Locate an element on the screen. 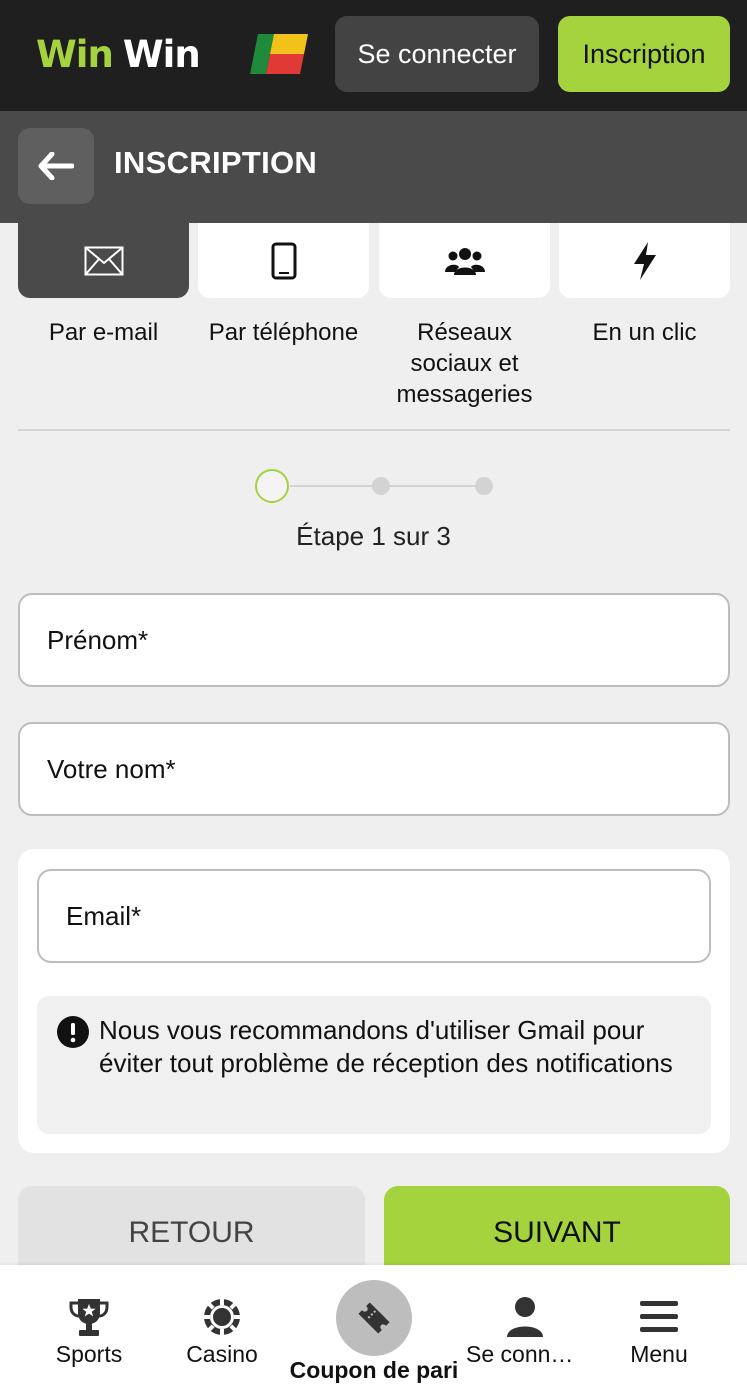 The width and height of the screenshot is (747, 1398). ticket-icon is located at coordinates (374, 1318).